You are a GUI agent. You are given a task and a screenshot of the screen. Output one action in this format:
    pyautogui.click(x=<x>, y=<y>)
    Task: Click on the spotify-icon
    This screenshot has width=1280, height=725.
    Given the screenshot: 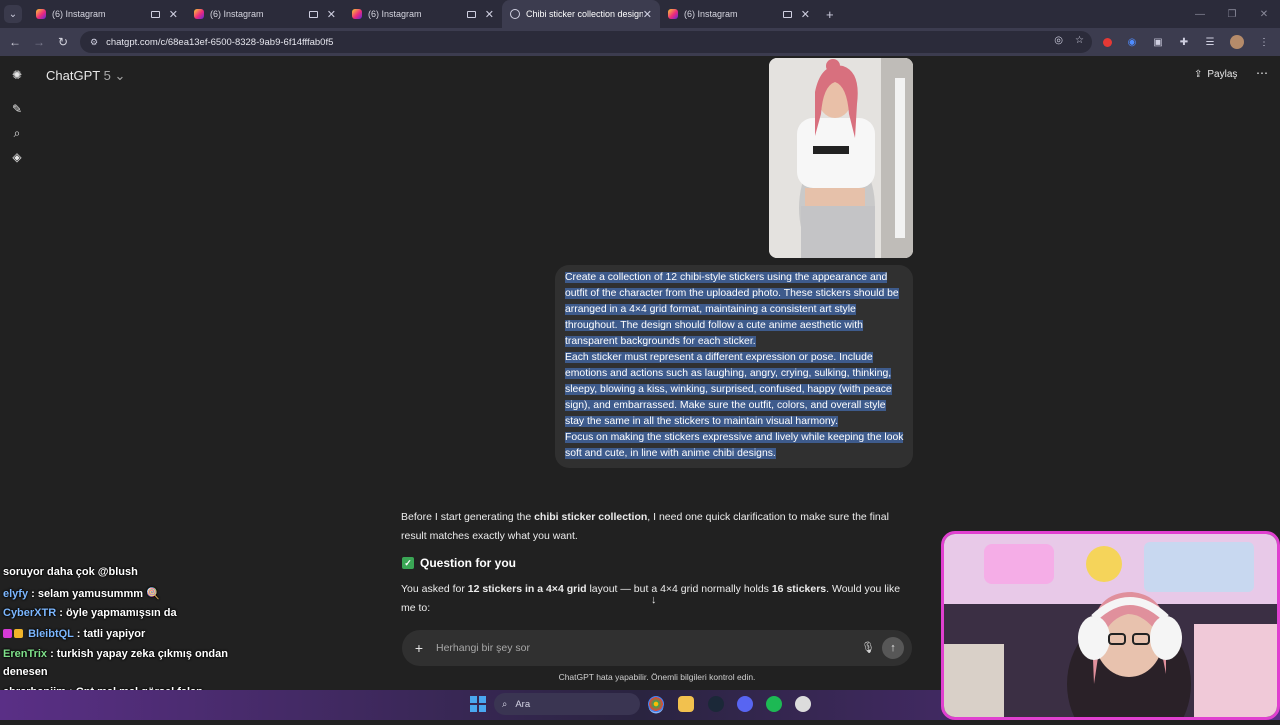 What is the action you would take?
    pyautogui.click(x=774, y=704)
    